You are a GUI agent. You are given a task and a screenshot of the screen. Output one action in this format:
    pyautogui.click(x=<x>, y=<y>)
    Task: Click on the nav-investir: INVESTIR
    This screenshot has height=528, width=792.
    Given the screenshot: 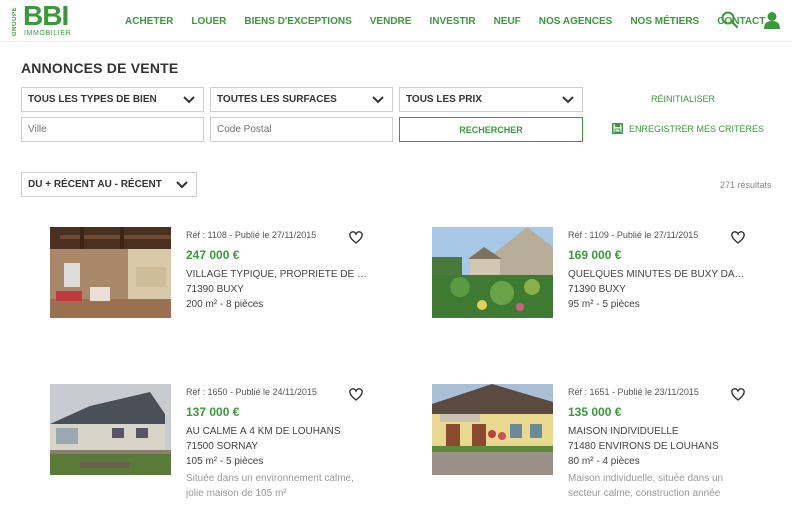 What is the action you would take?
    pyautogui.click(x=452, y=21)
    